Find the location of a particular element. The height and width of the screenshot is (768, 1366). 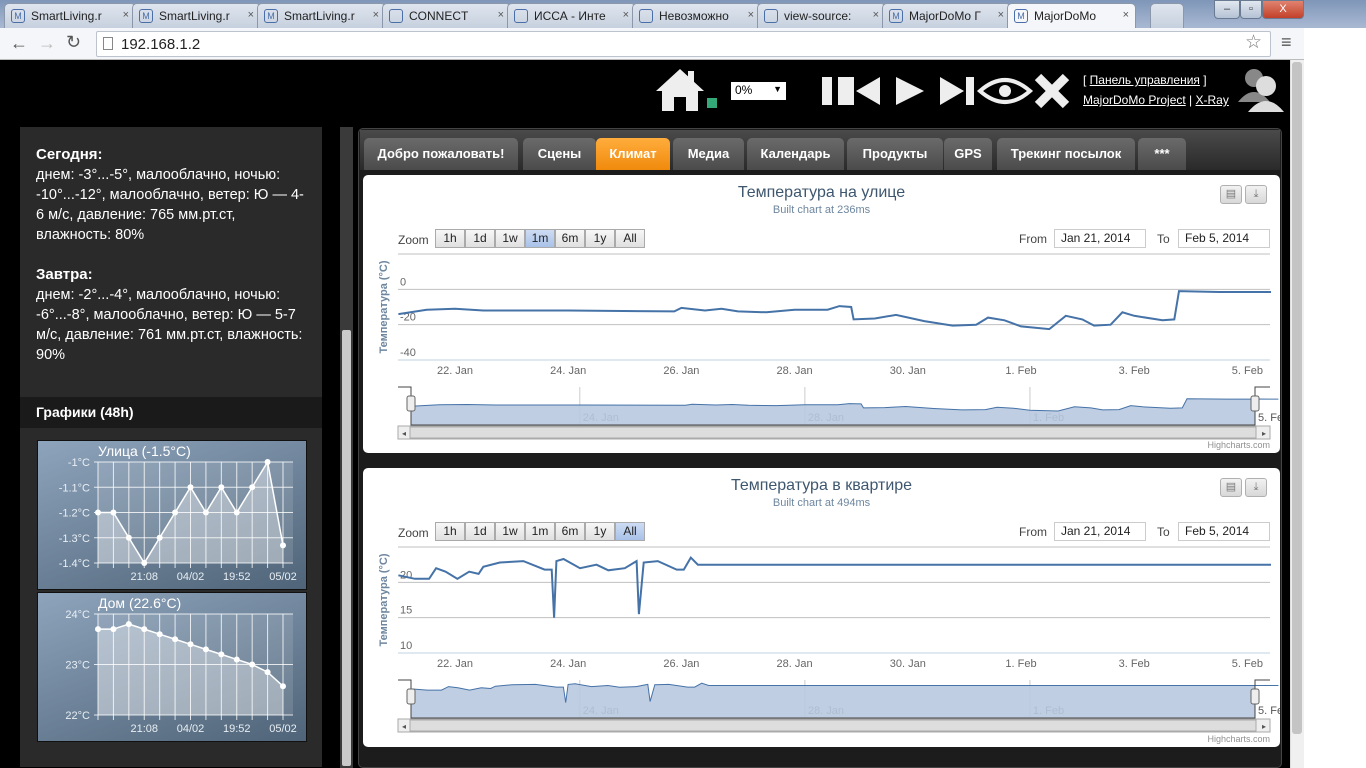

bookmark-star-icon: ☆ is located at coordinates (1253, 42).